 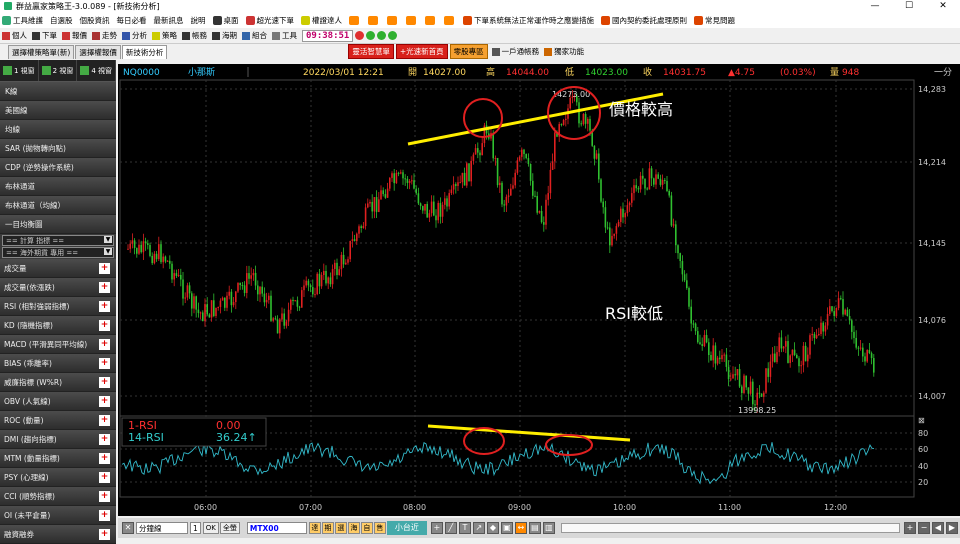 What do you see at coordinates (58, 205) in the screenshot?
I see `sidebar-item: 布林通道（均線）` at bounding box center [58, 205].